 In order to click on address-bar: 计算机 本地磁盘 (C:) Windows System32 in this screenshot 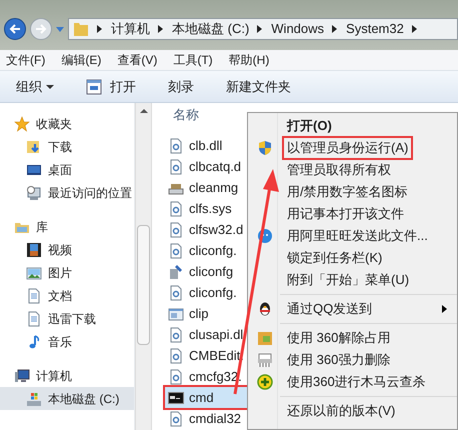, I will do `click(263, 29)`.